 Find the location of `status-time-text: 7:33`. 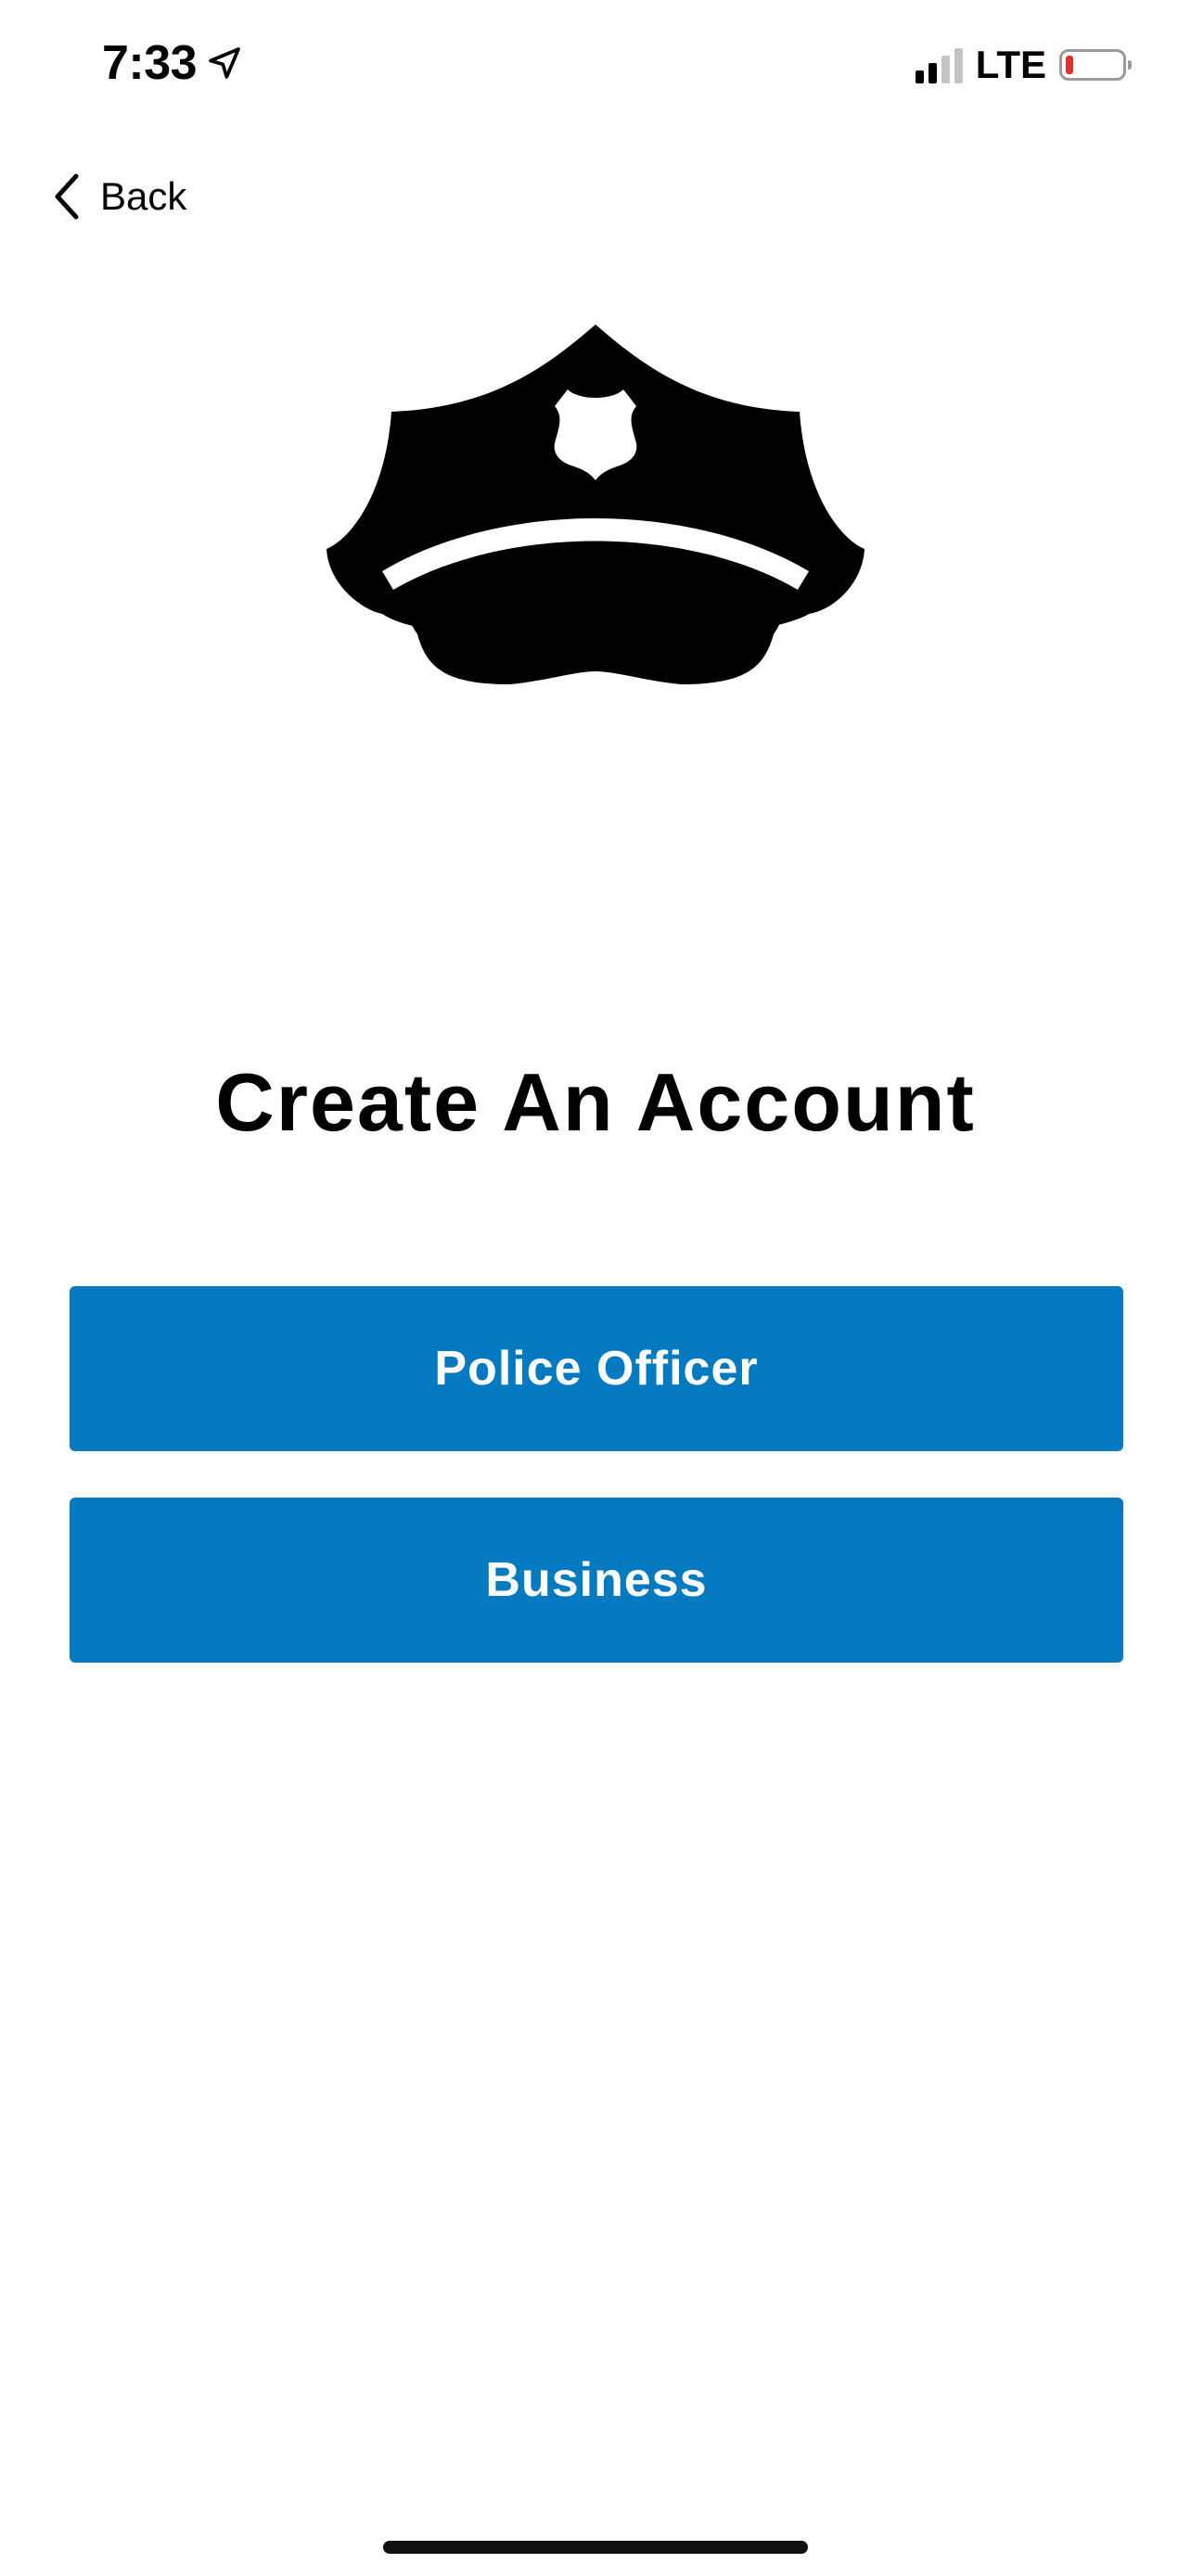

status-time-text: 7:33 is located at coordinates (150, 63).